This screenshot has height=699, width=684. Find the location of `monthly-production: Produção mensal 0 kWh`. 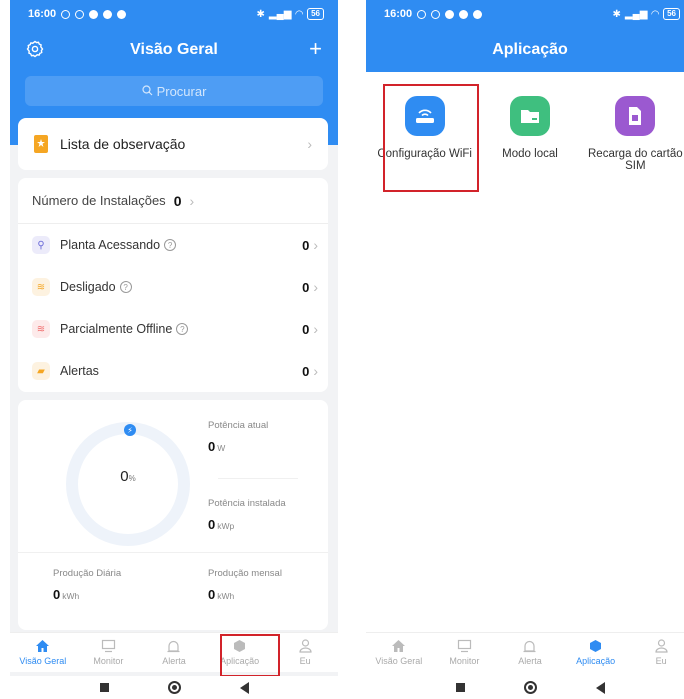

monthly-production: Produção mensal 0 kWh is located at coordinates (245, 585).